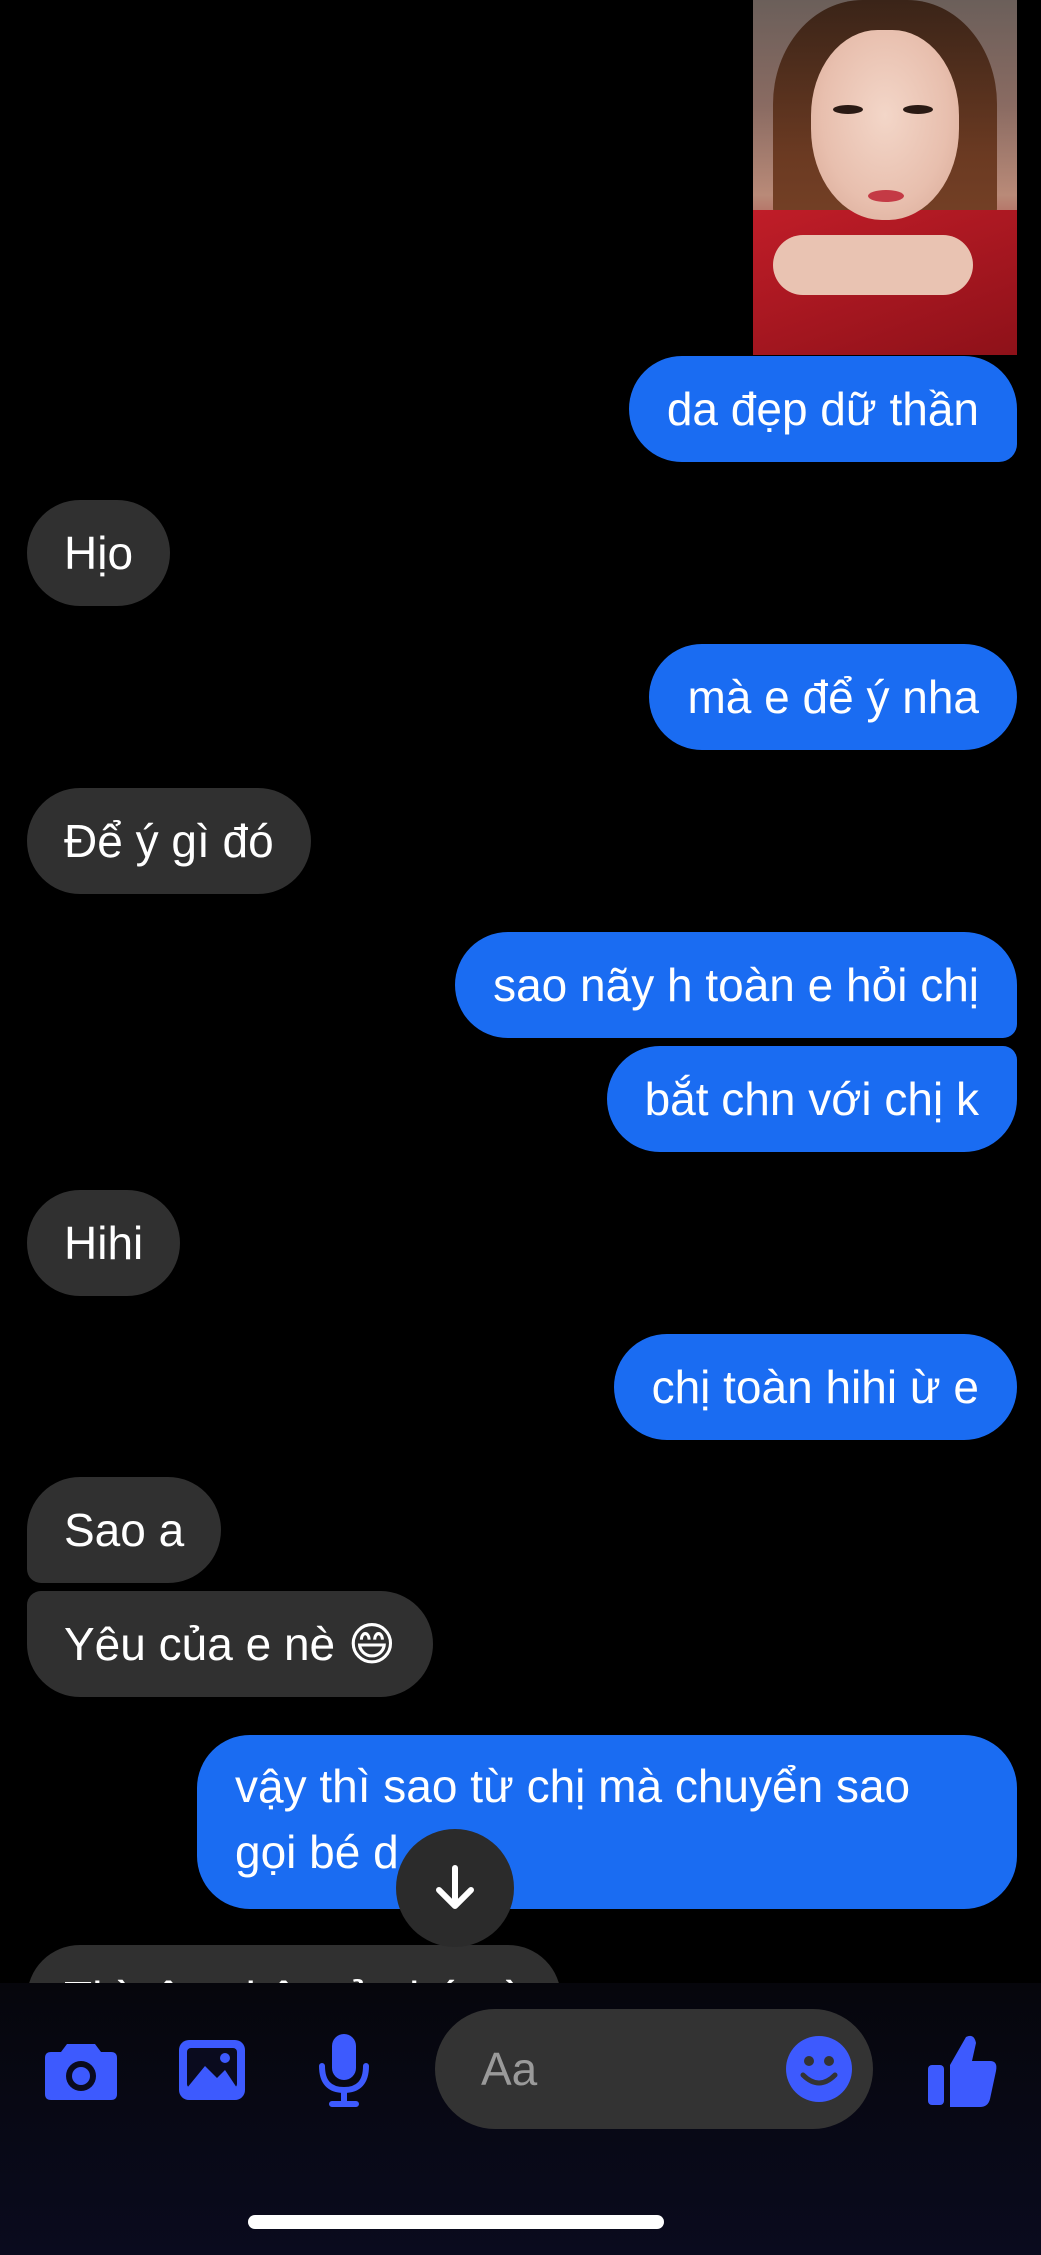  Describe the element at coordinates (317, 1852) in the screenshot. I see `message-text-line: gọi bé d` at that location.